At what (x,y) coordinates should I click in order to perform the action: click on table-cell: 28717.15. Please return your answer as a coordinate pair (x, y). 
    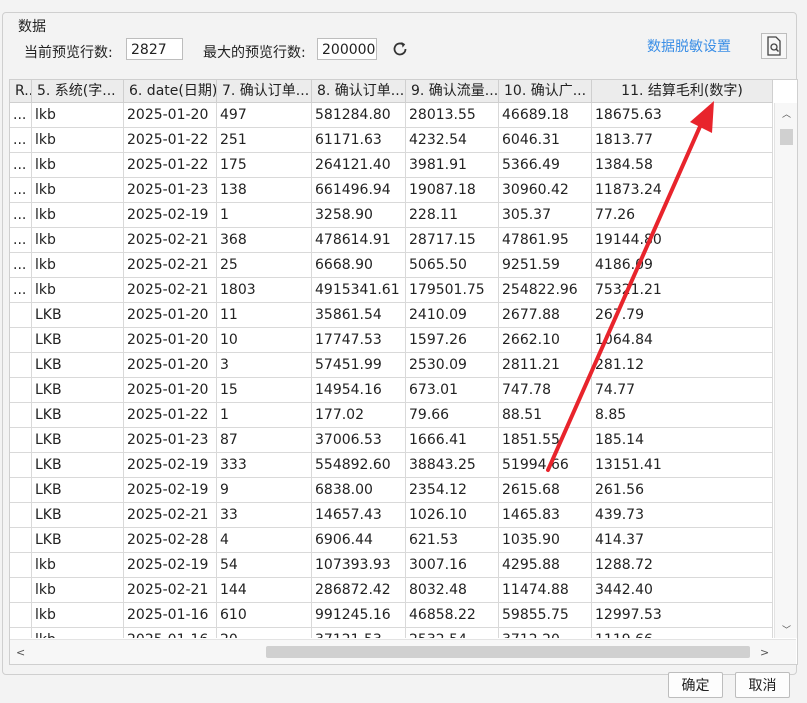
    Looking at the image, I should click on (452, 240).